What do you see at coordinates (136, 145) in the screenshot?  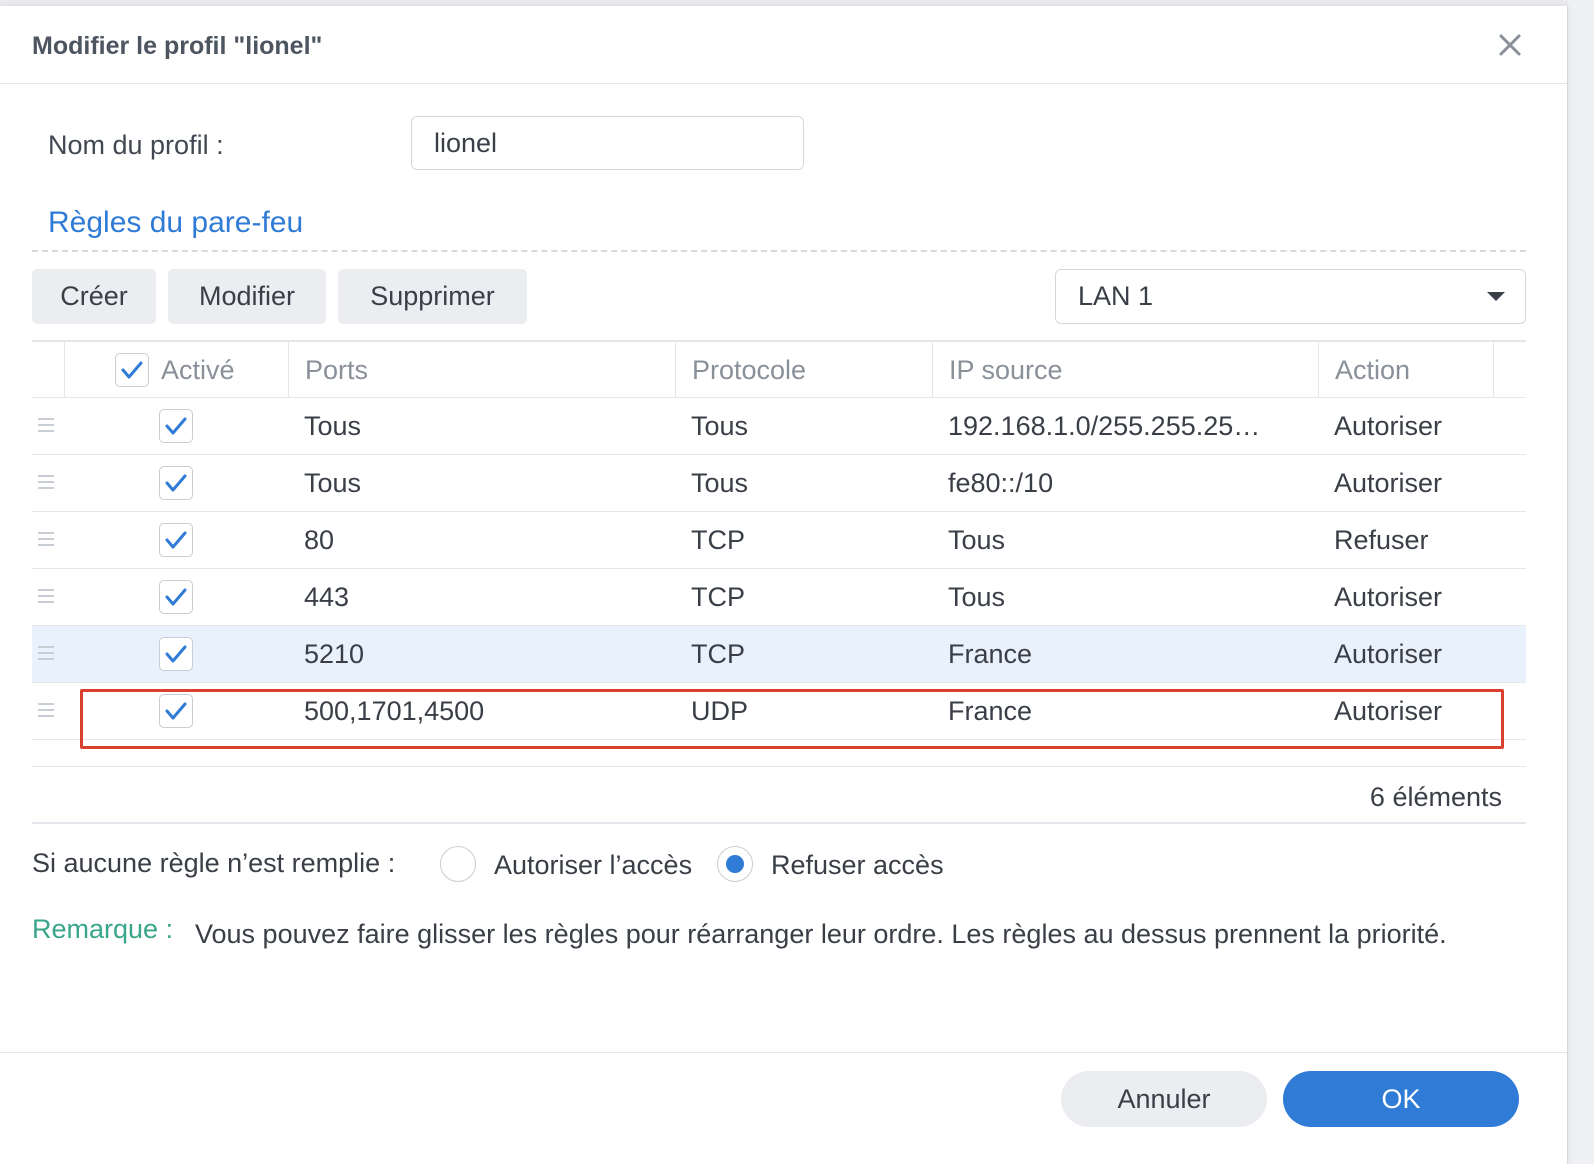 I see `profile-name-label: Nom du profil :` at bounding box center [136, 145].